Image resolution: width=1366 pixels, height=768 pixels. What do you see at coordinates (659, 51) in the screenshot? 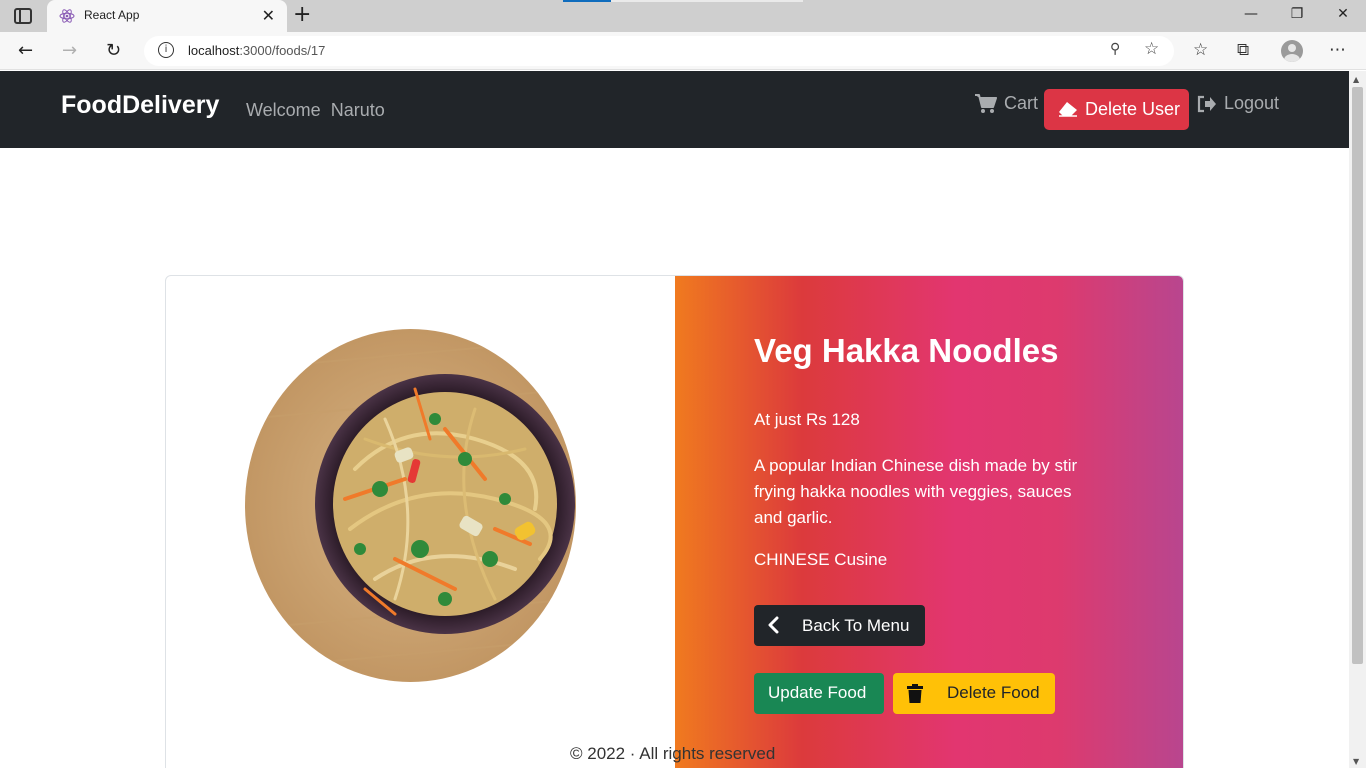
I see `address-bar: i localhost:3000/foods/17 ⚲ ☆` at bounding box center [659, 51].